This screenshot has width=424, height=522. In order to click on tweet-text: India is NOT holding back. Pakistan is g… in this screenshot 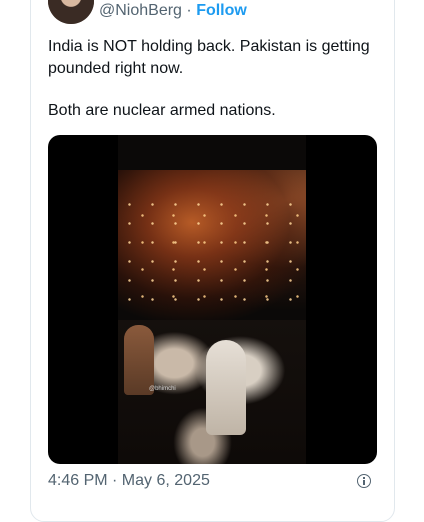, I will do `click(215, 79)`.